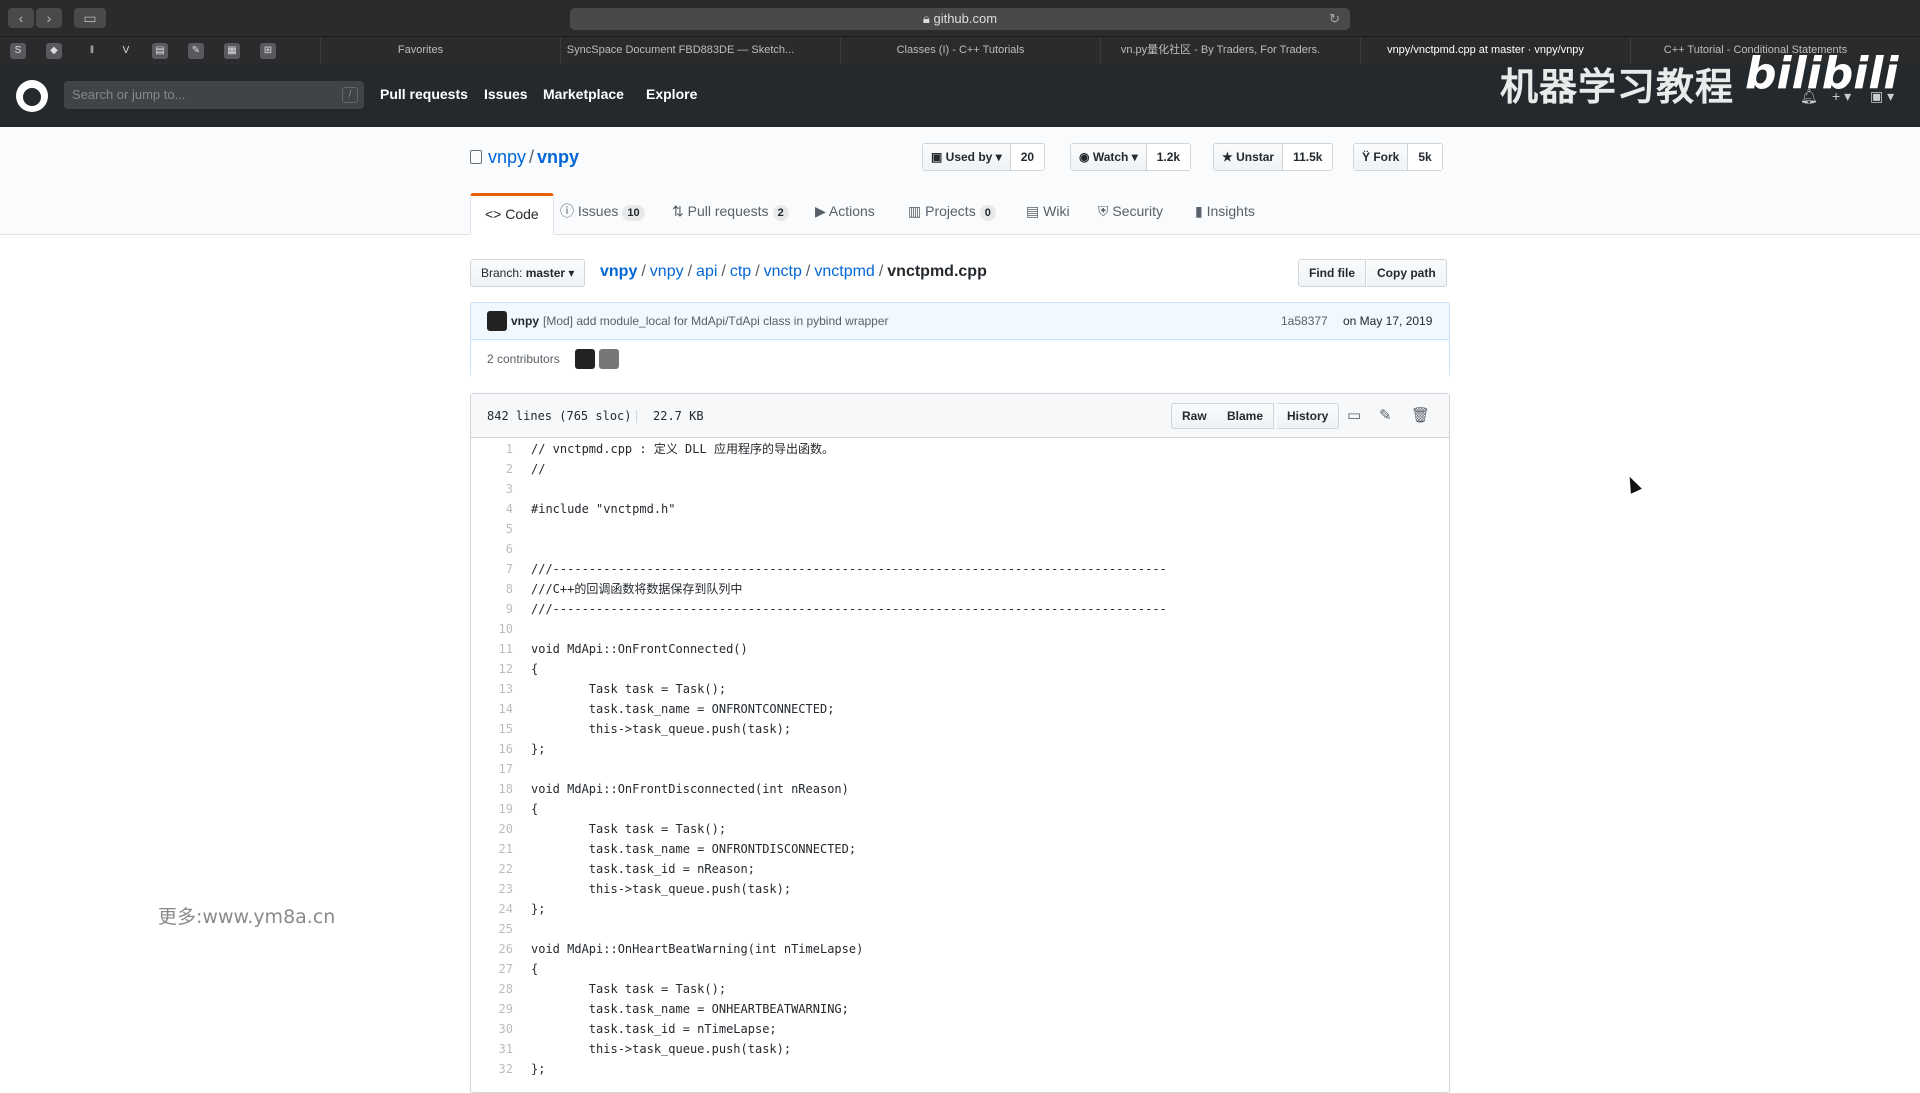  What do you see at coordinates (424, 94) in the screenshot?
I see `nav-pull-requests: Pull requests` at bounding box center [424, 94].